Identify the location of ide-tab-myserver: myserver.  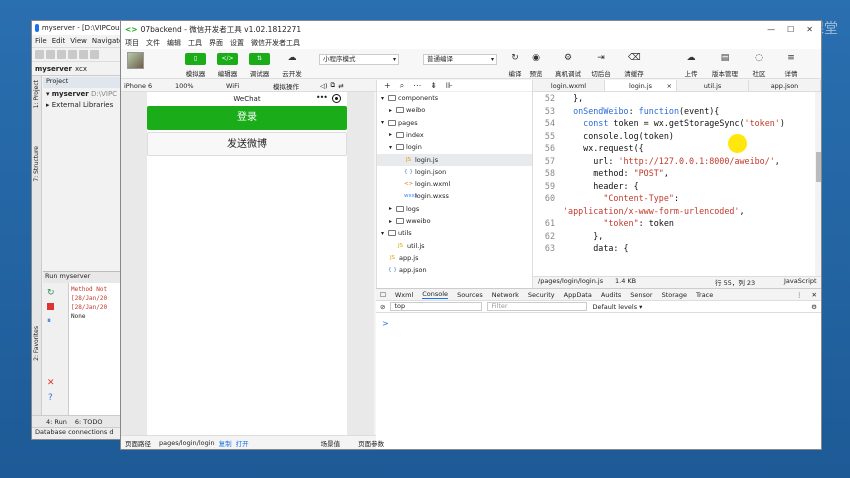
(53, 69).